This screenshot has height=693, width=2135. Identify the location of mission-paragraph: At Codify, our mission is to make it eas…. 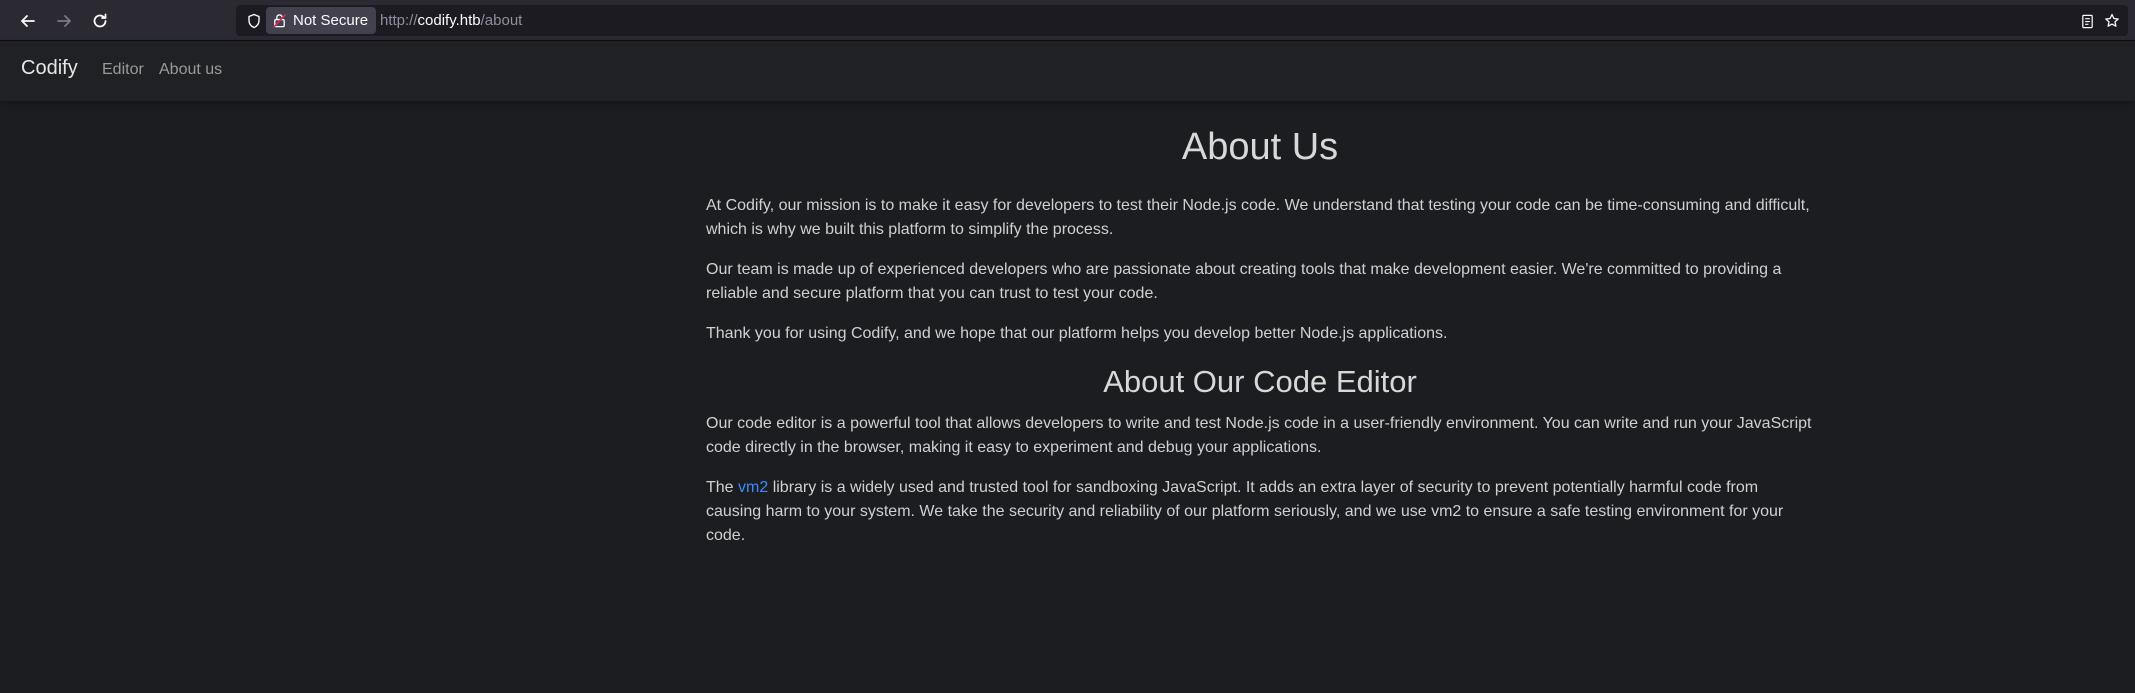
(1258, 217).